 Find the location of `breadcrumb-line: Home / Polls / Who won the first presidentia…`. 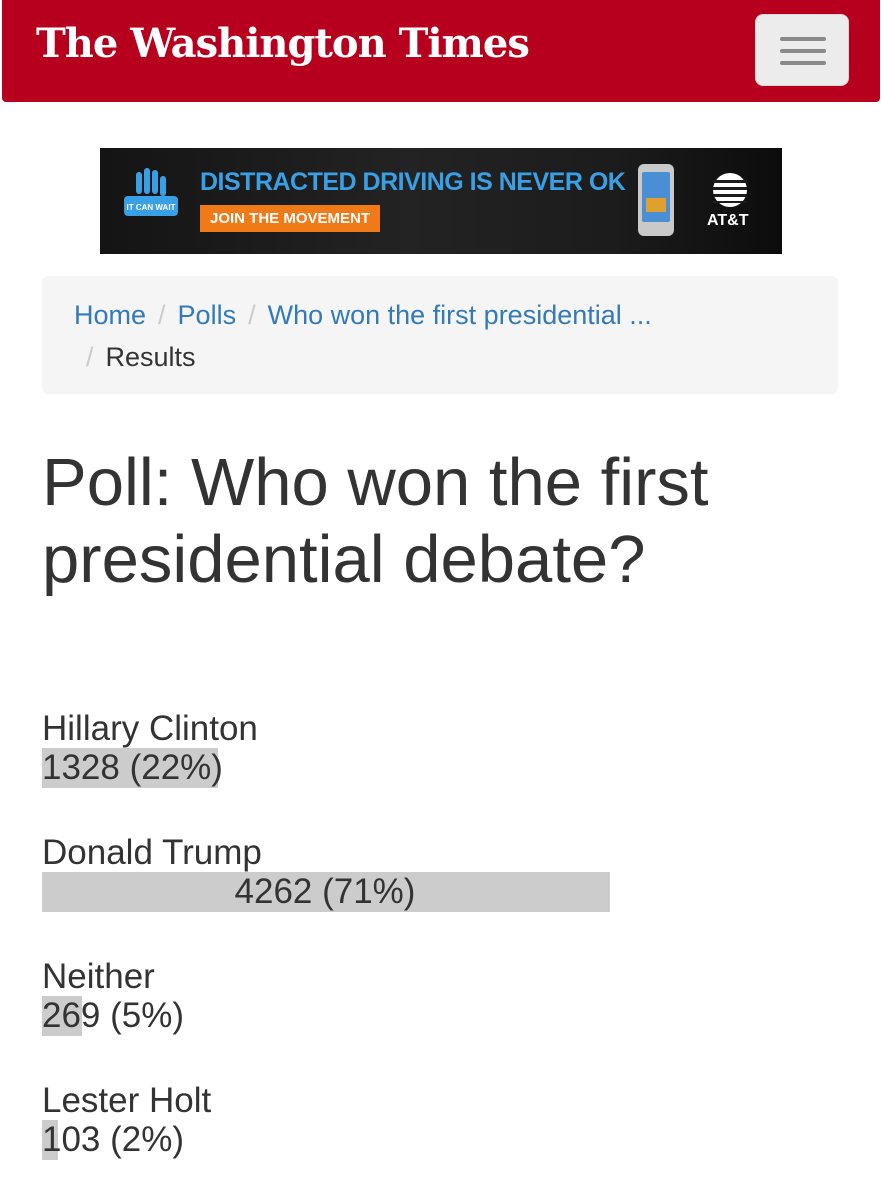

breadcrumb-line: Home / Polls / Who won the first presidentia… is located at coordinates (363, 315).